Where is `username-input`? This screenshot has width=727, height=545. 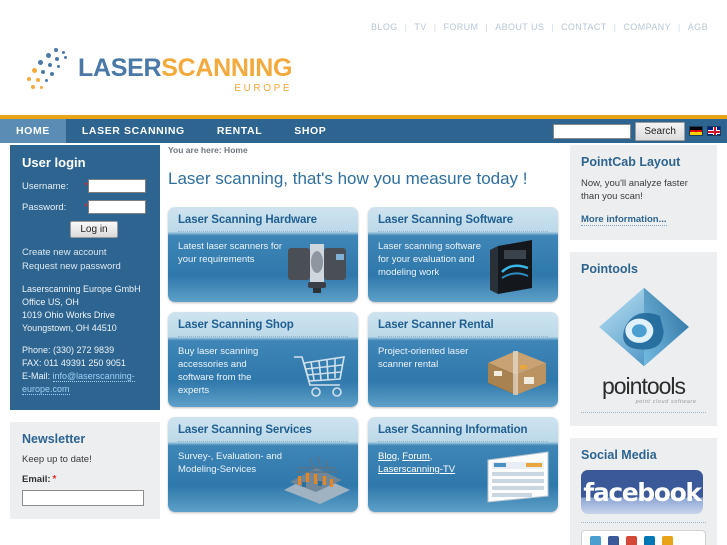 username-input is located at coordinates (116, 186).